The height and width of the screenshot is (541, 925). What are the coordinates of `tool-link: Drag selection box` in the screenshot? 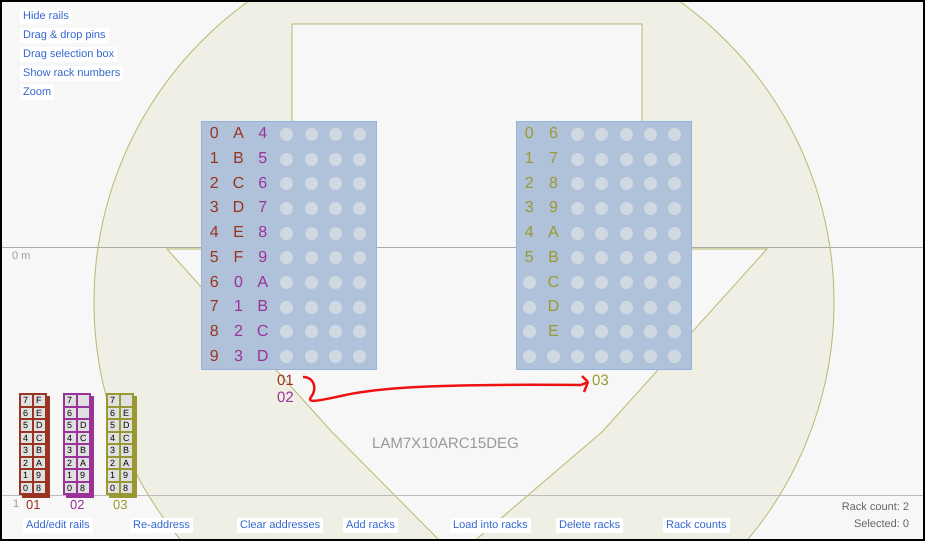 It's located at (69, 54).